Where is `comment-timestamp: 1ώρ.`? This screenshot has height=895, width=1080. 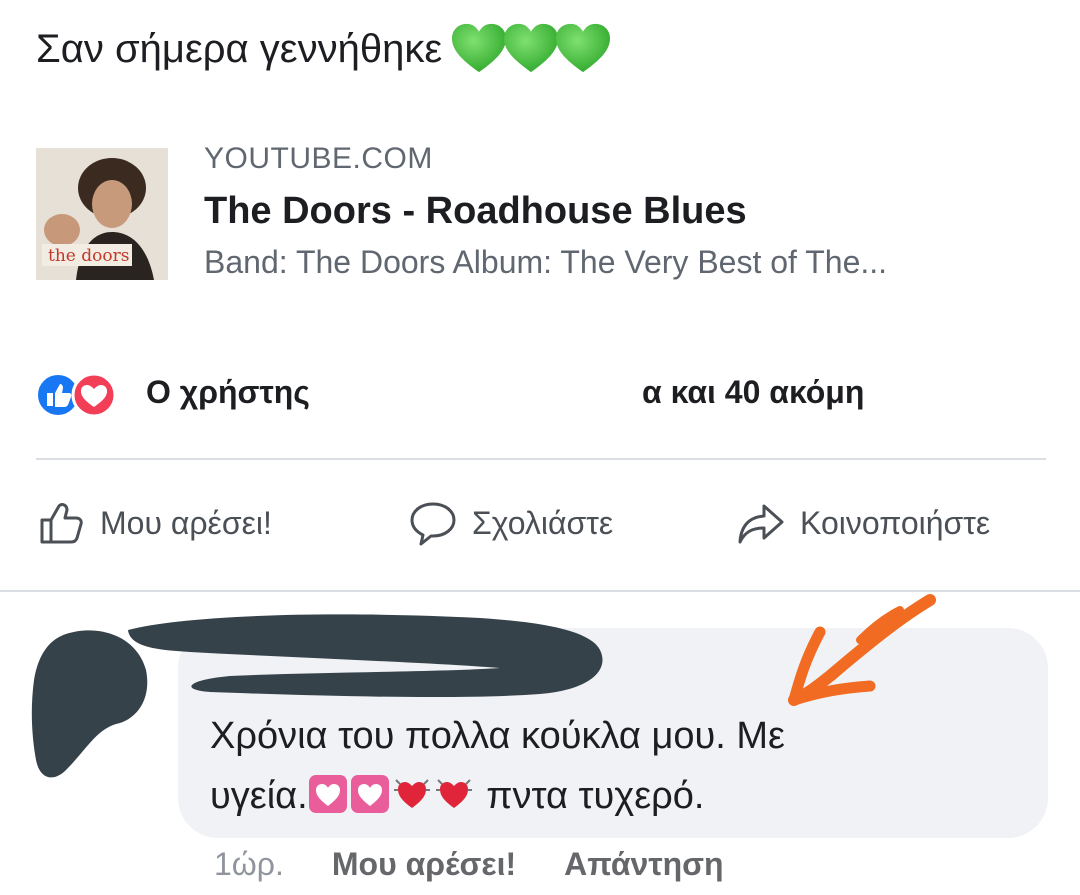 comment-timestamp: 1ώρ. is located at coordinates (249, 864).